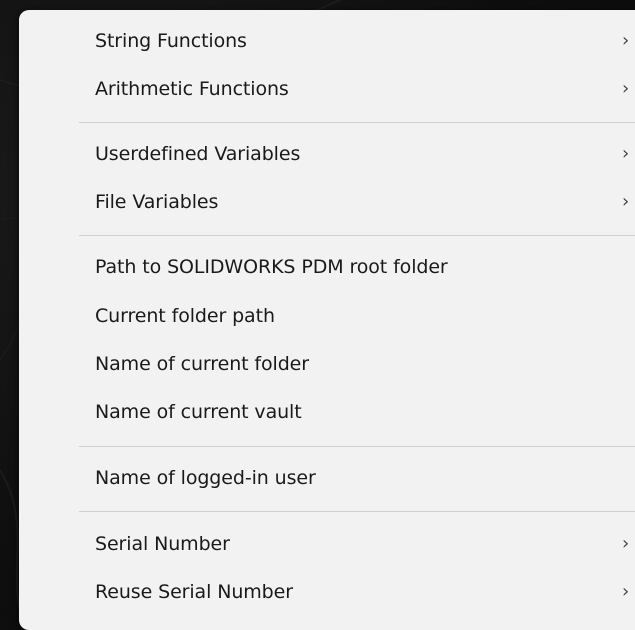 This screenshot has width=635, height=630. Describe the element at coordinates (327, 412) in the screenshot. I see `menu-item-current-vault-name: Name of current vault` at that location.